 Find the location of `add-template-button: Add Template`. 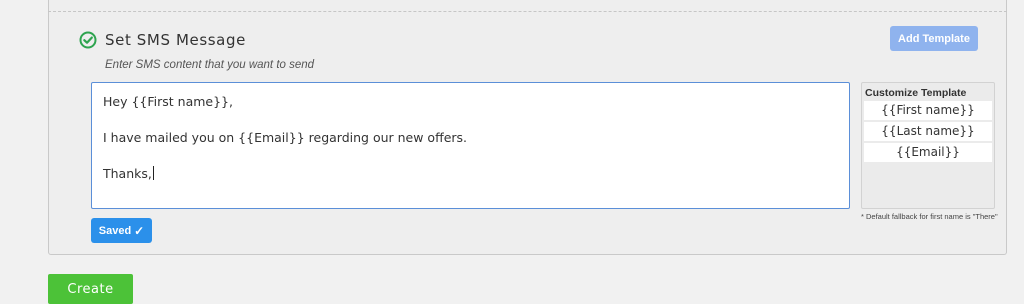

add-template-button: Add Template is located at coordinates (934, 38).